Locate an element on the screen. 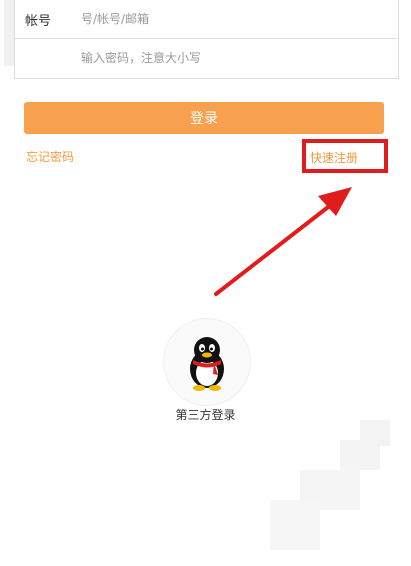 This screenshot has width=411, height=566. qq-login-button is located at coordinates (207, 362).